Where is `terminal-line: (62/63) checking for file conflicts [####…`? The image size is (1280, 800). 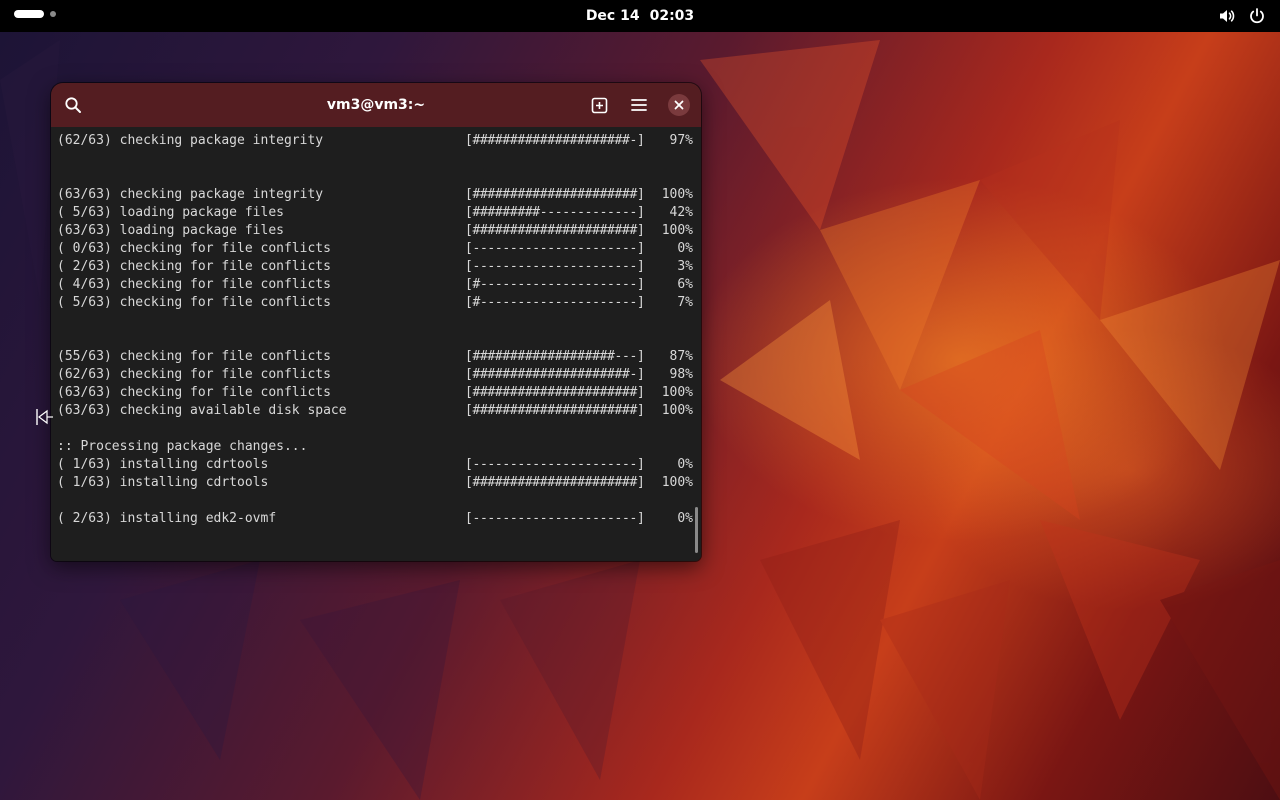 terminal-line: (62/63) checking for file conflicts [####… is located at coordinates (377, 375).